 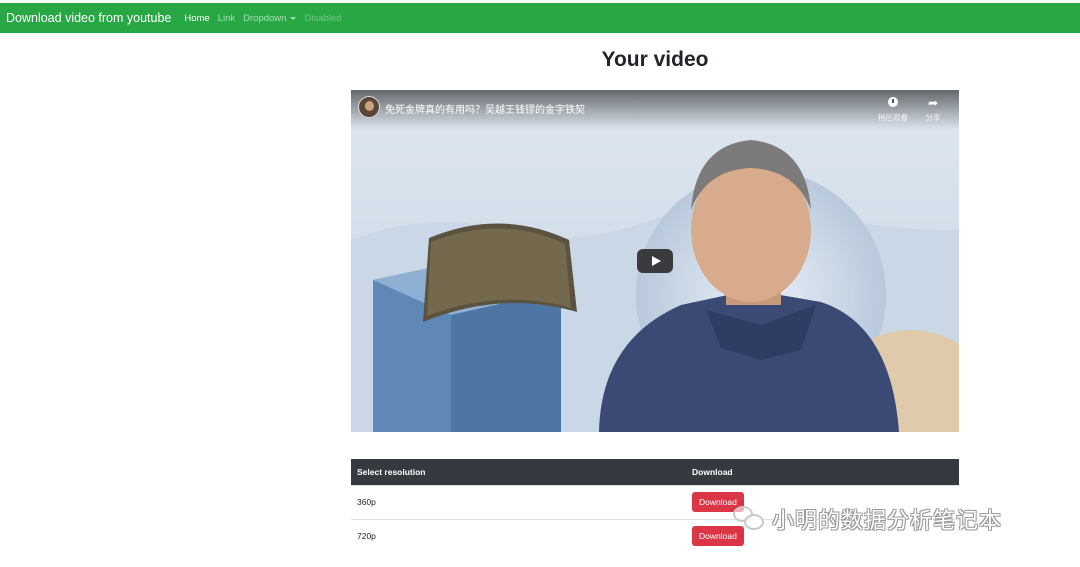 What do you see at coordinates (196, 18) in the screenshot?
I see `nav-home-link: Home` at bounding box center [196, 18].